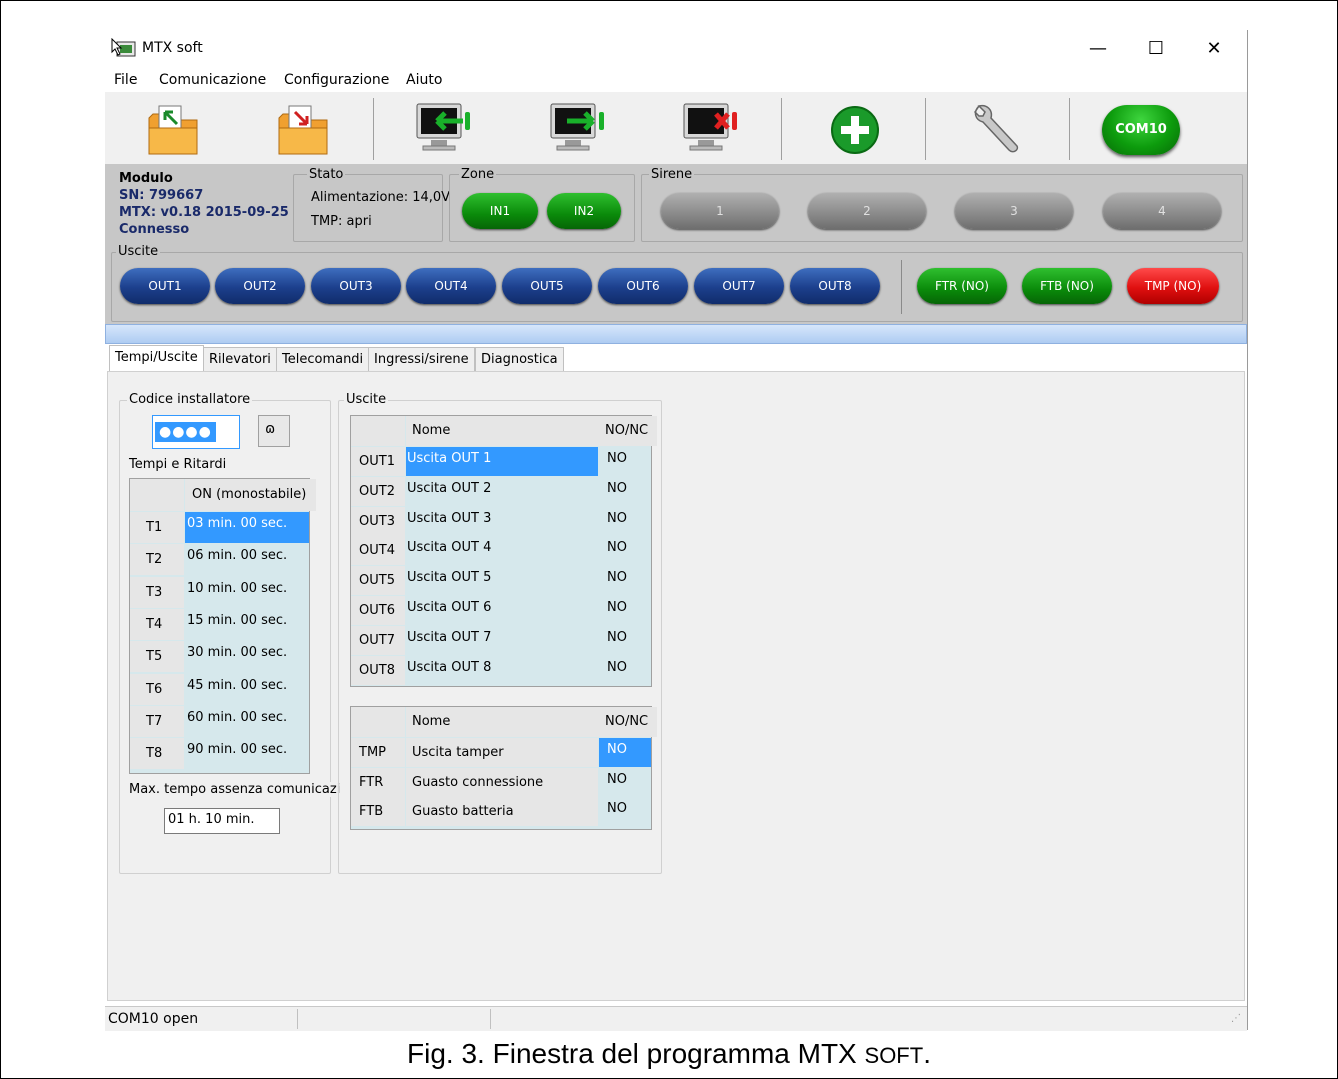 The image size is (1338, 1079). What do you see at coordinates (421, 359) in the screenshot?
I see `tab-ingressi-sirene: Ingressi/sirene` at bounding box center [421, 359].